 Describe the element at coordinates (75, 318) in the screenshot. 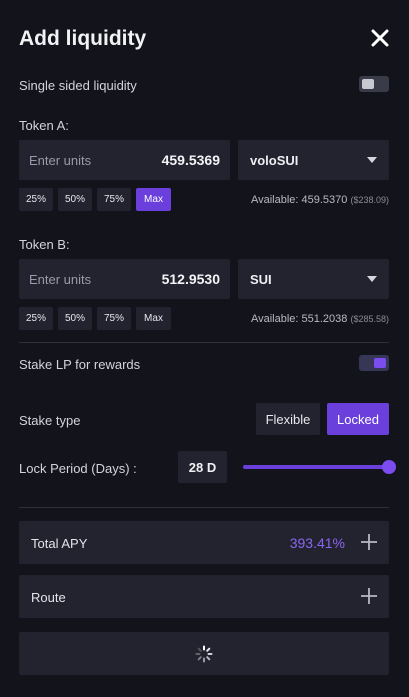

I see `token-b-50-button: 50%` at that location.